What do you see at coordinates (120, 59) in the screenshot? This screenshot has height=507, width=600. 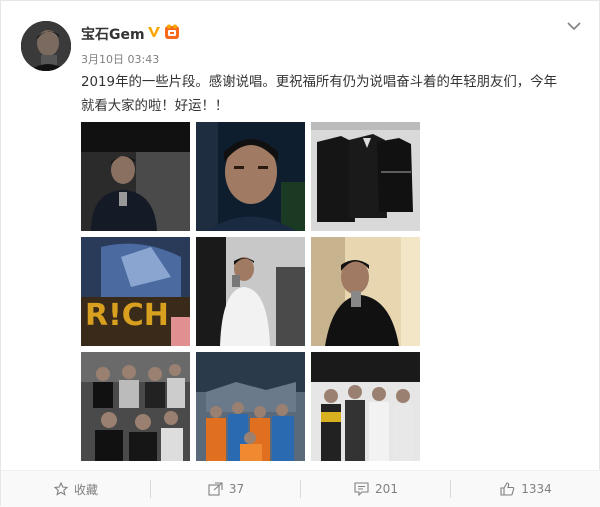 I see `post-timestamp: 3月10日 03:43` at bounding box center [120, 59].